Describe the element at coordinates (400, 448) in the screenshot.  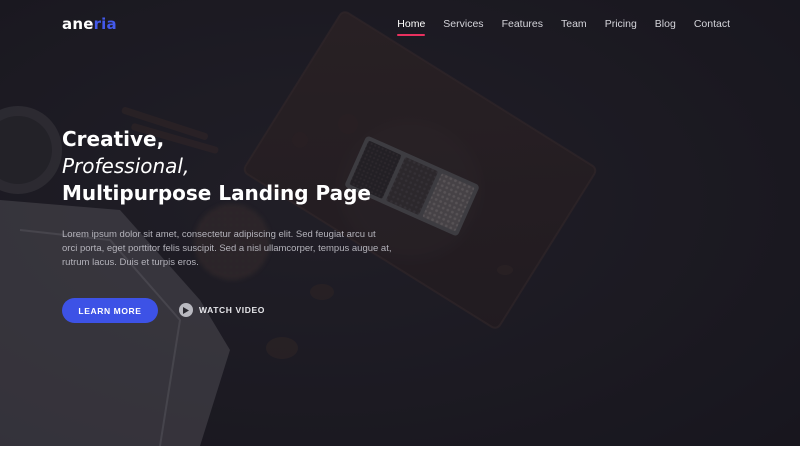
I see `page-bottom-strip` at that location.